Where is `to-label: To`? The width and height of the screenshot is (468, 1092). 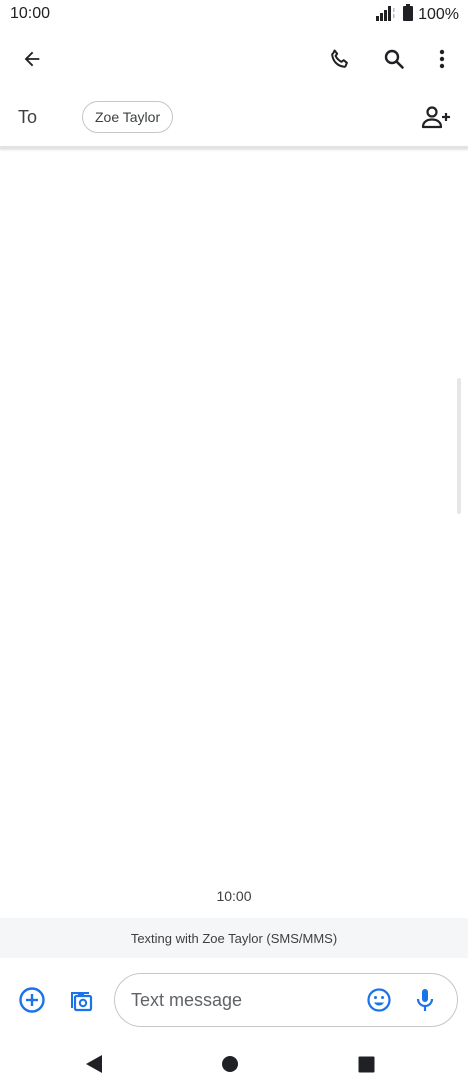
to-label: To is located at coordinates (28, 117).